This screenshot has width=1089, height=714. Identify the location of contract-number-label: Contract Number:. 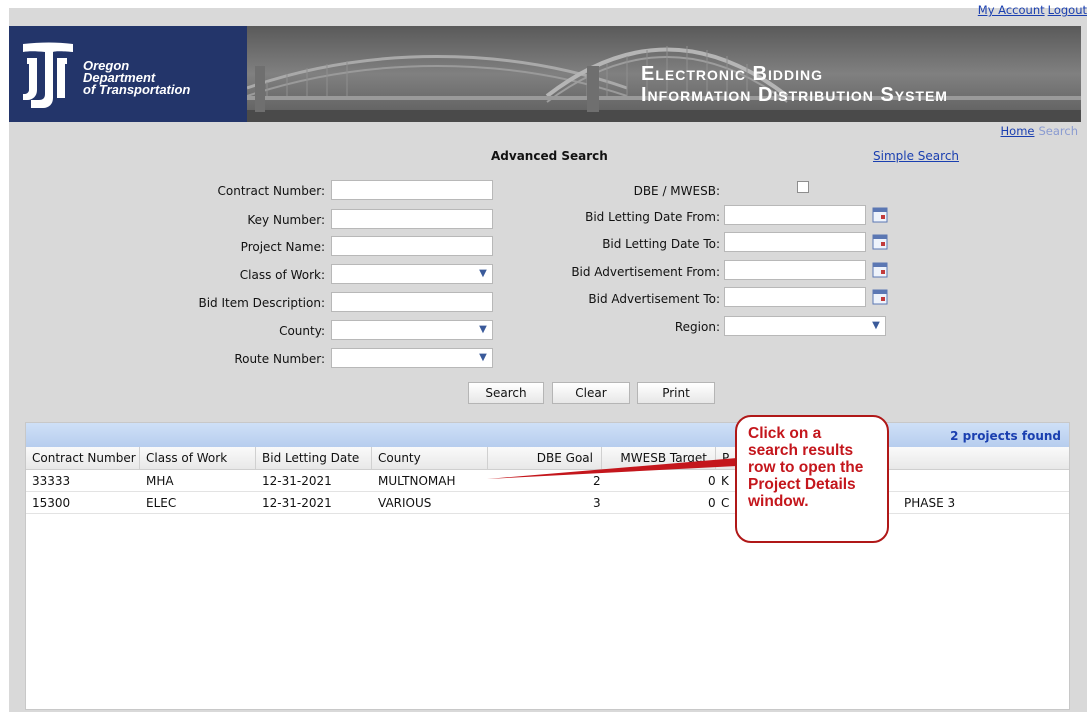
(271, 191).